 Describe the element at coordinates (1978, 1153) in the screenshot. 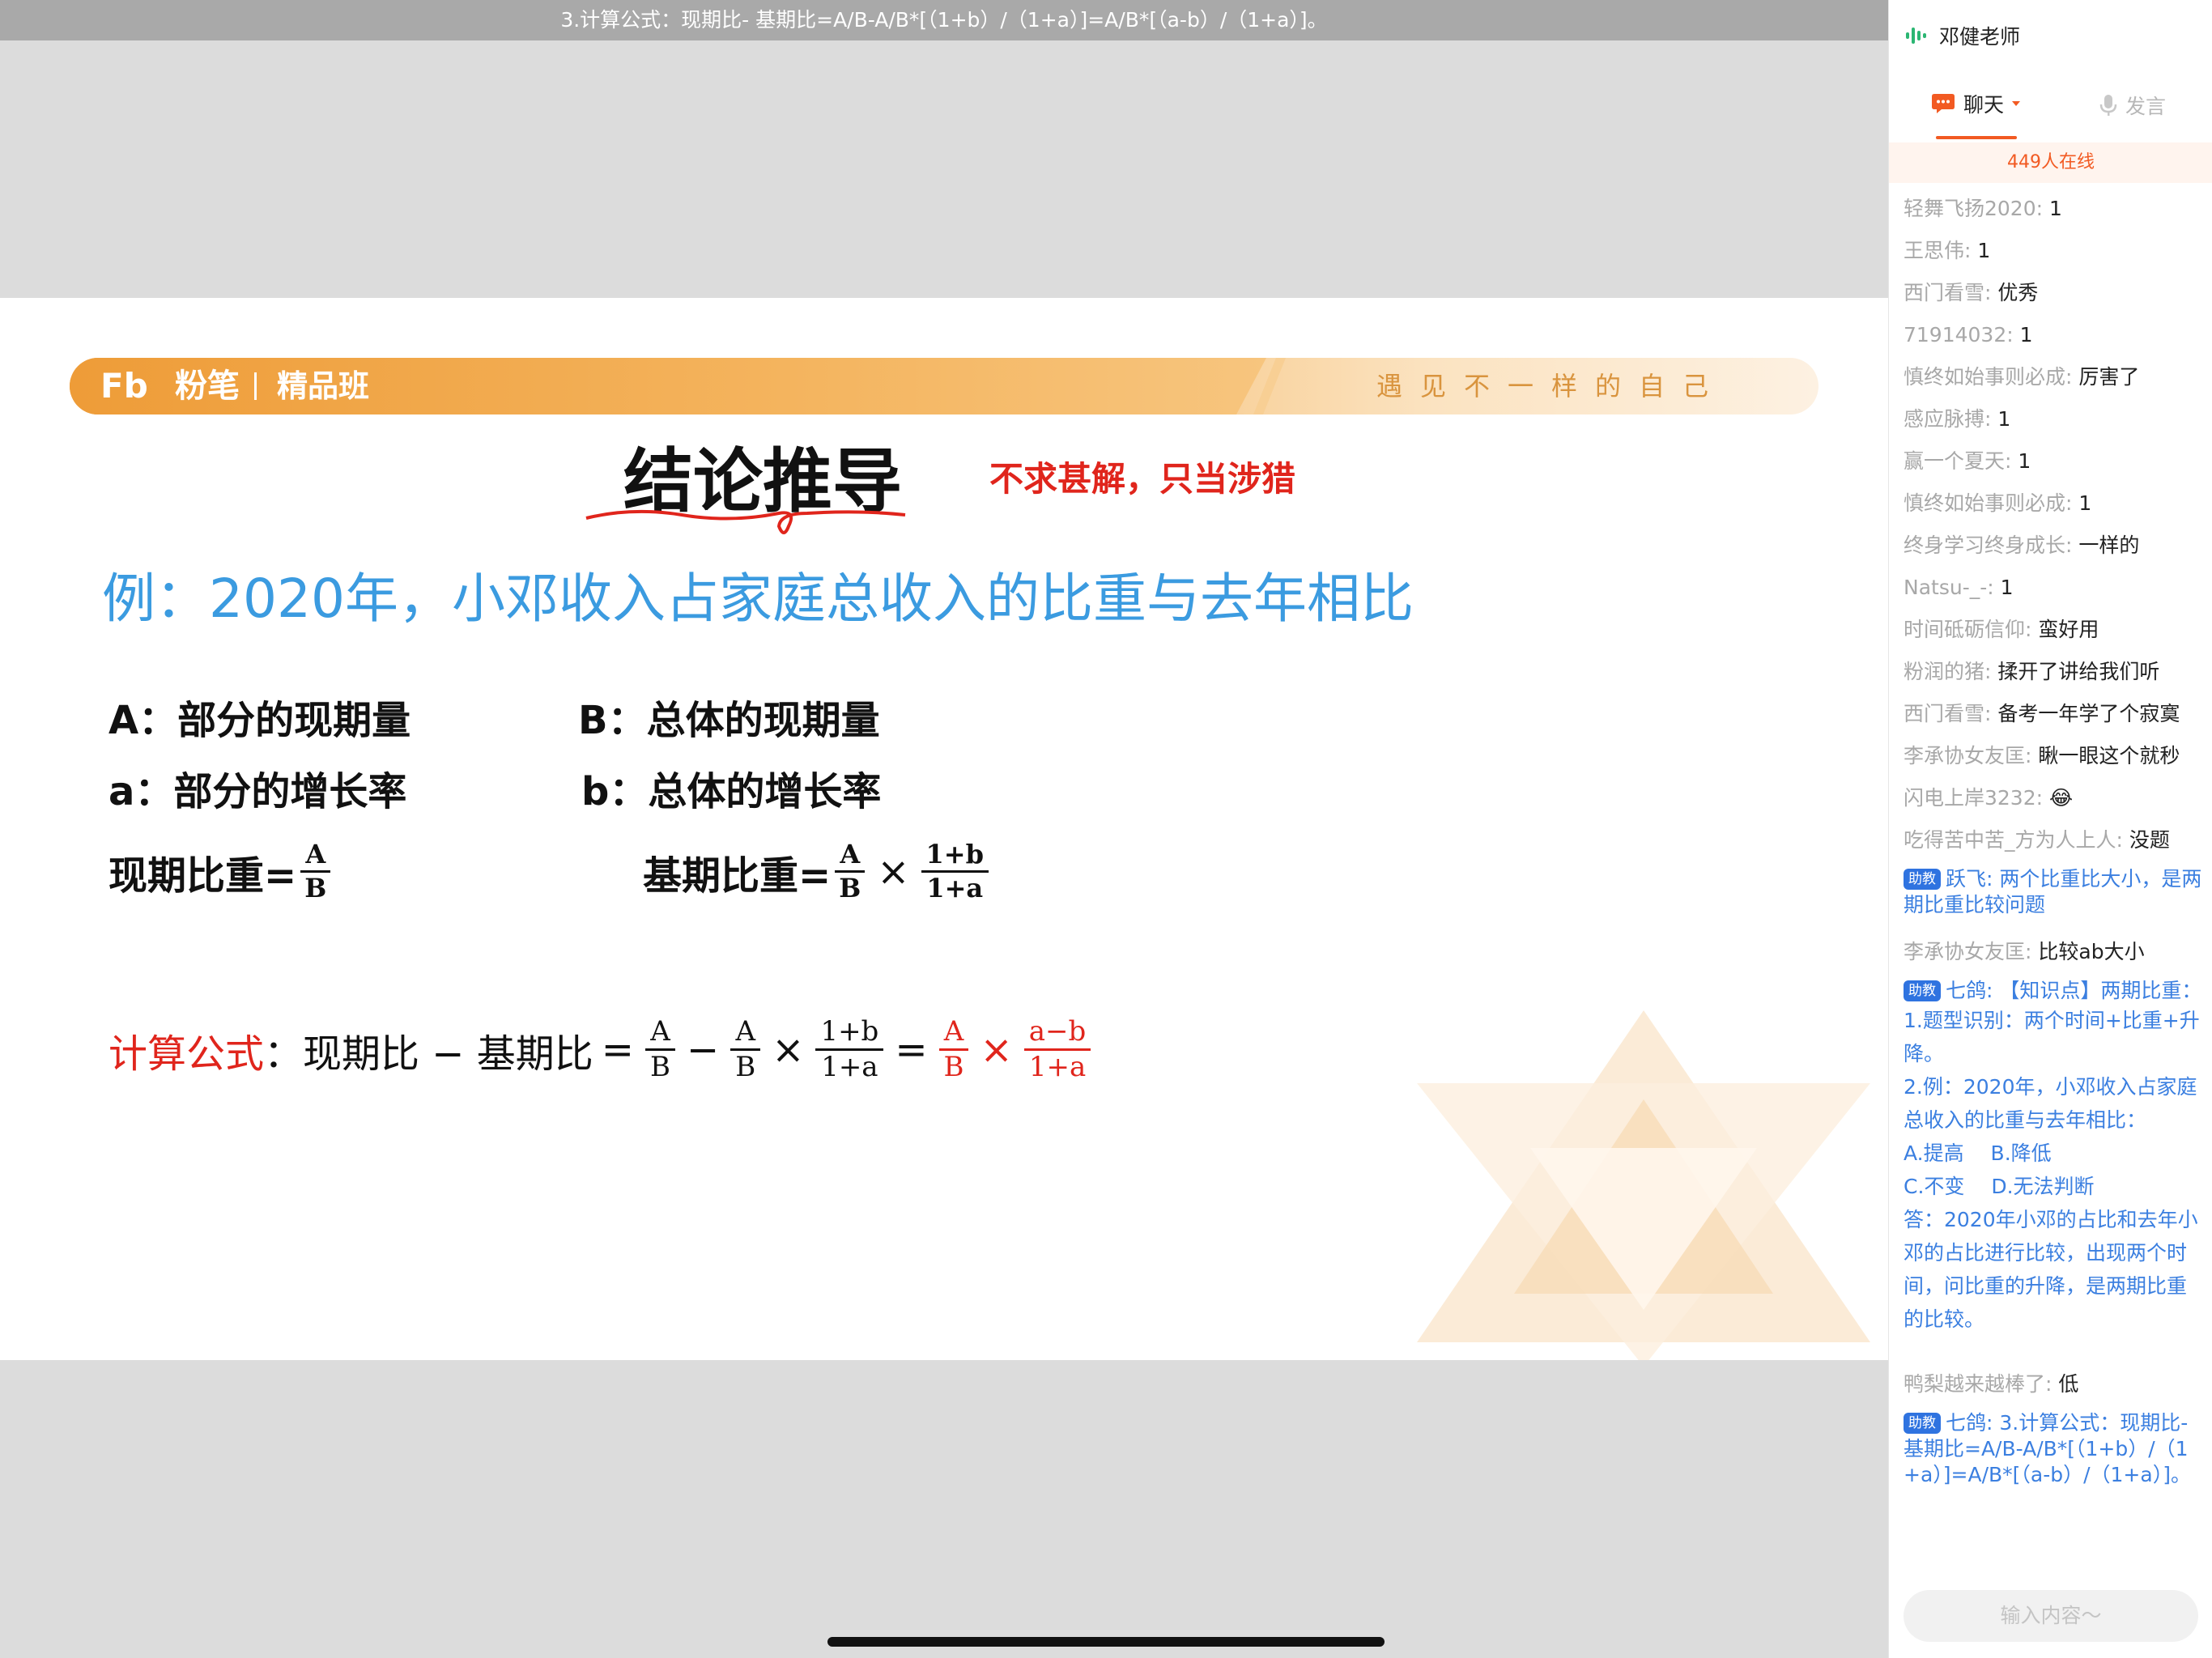

I see `message-line: A.提高 B.降低` at that location.